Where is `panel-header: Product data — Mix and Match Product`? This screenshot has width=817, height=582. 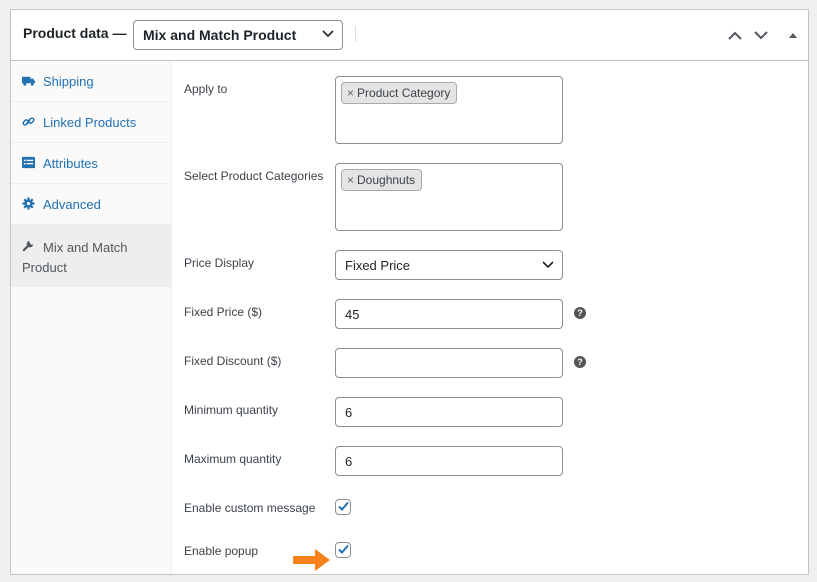
panel-header: Product data — Mix and Match Product is located at coordinates (409, 35).